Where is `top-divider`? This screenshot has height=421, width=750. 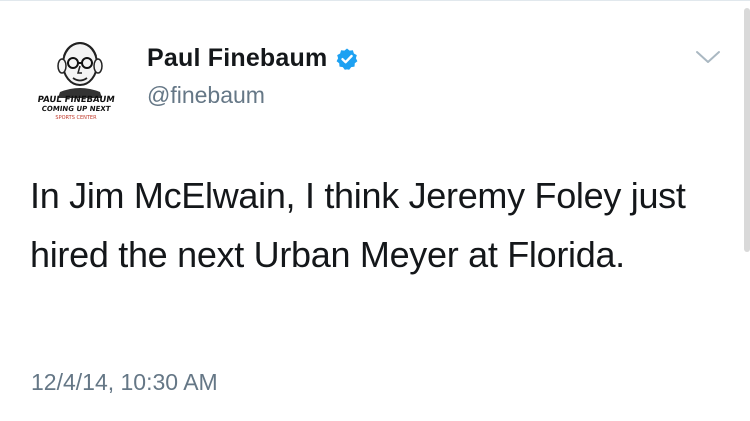 top-divider is located at coordinates (375, 0).